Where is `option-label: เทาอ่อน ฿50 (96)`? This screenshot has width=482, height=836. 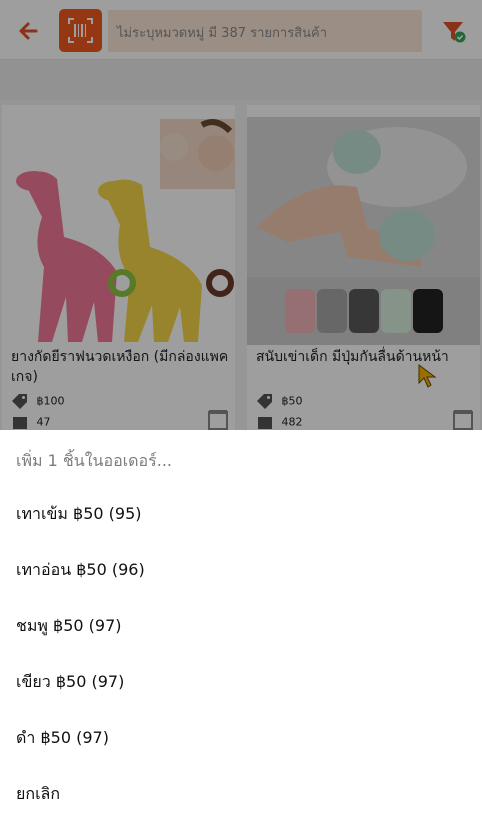
option-label: เทาอ่อน ฿50 (96) is located at coordinates (80, 569).